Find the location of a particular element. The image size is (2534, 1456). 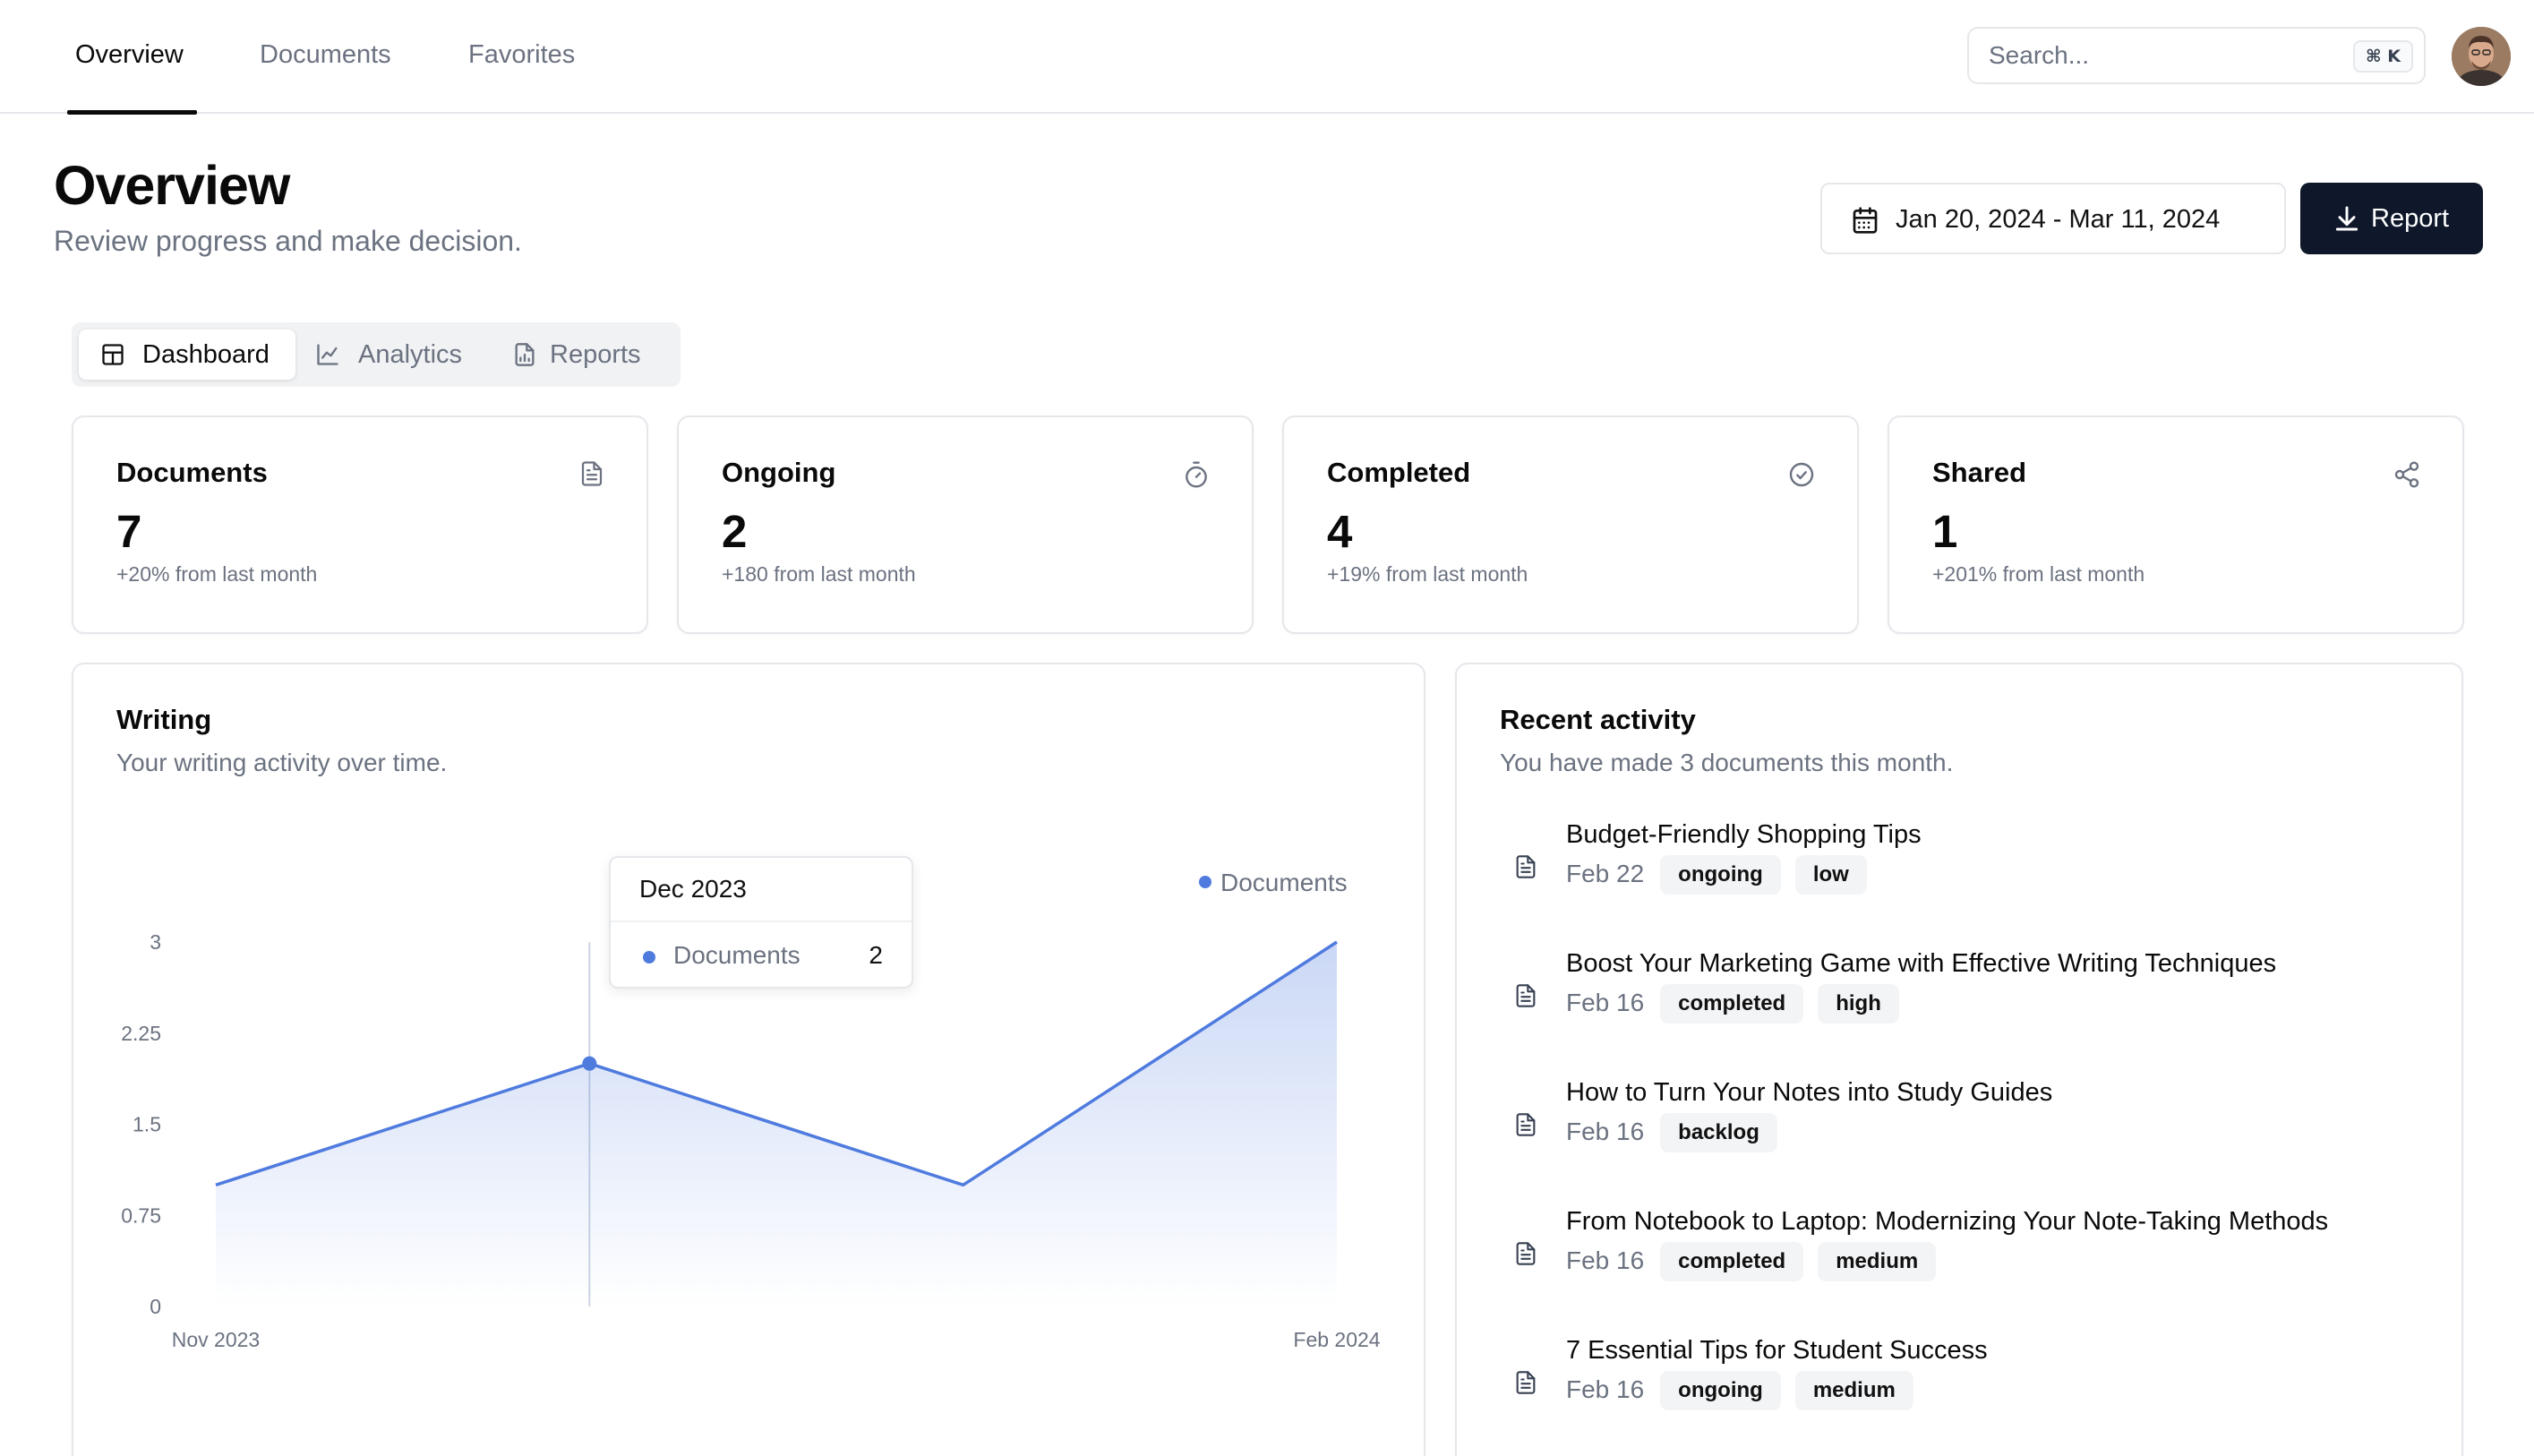

stat-value: 4 is located at coordinates (1340, 531).